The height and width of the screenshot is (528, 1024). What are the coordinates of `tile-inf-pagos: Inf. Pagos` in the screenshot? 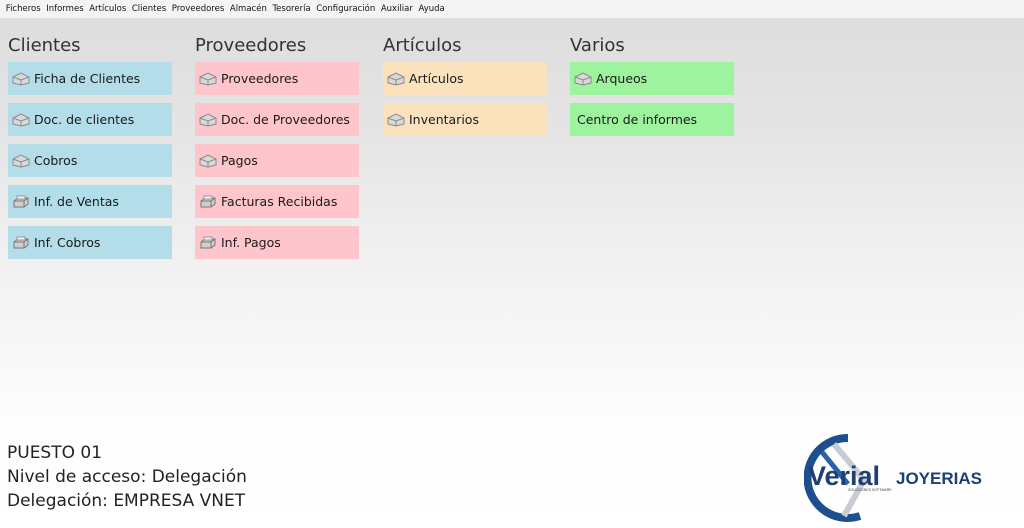 It's located at (277, 242).